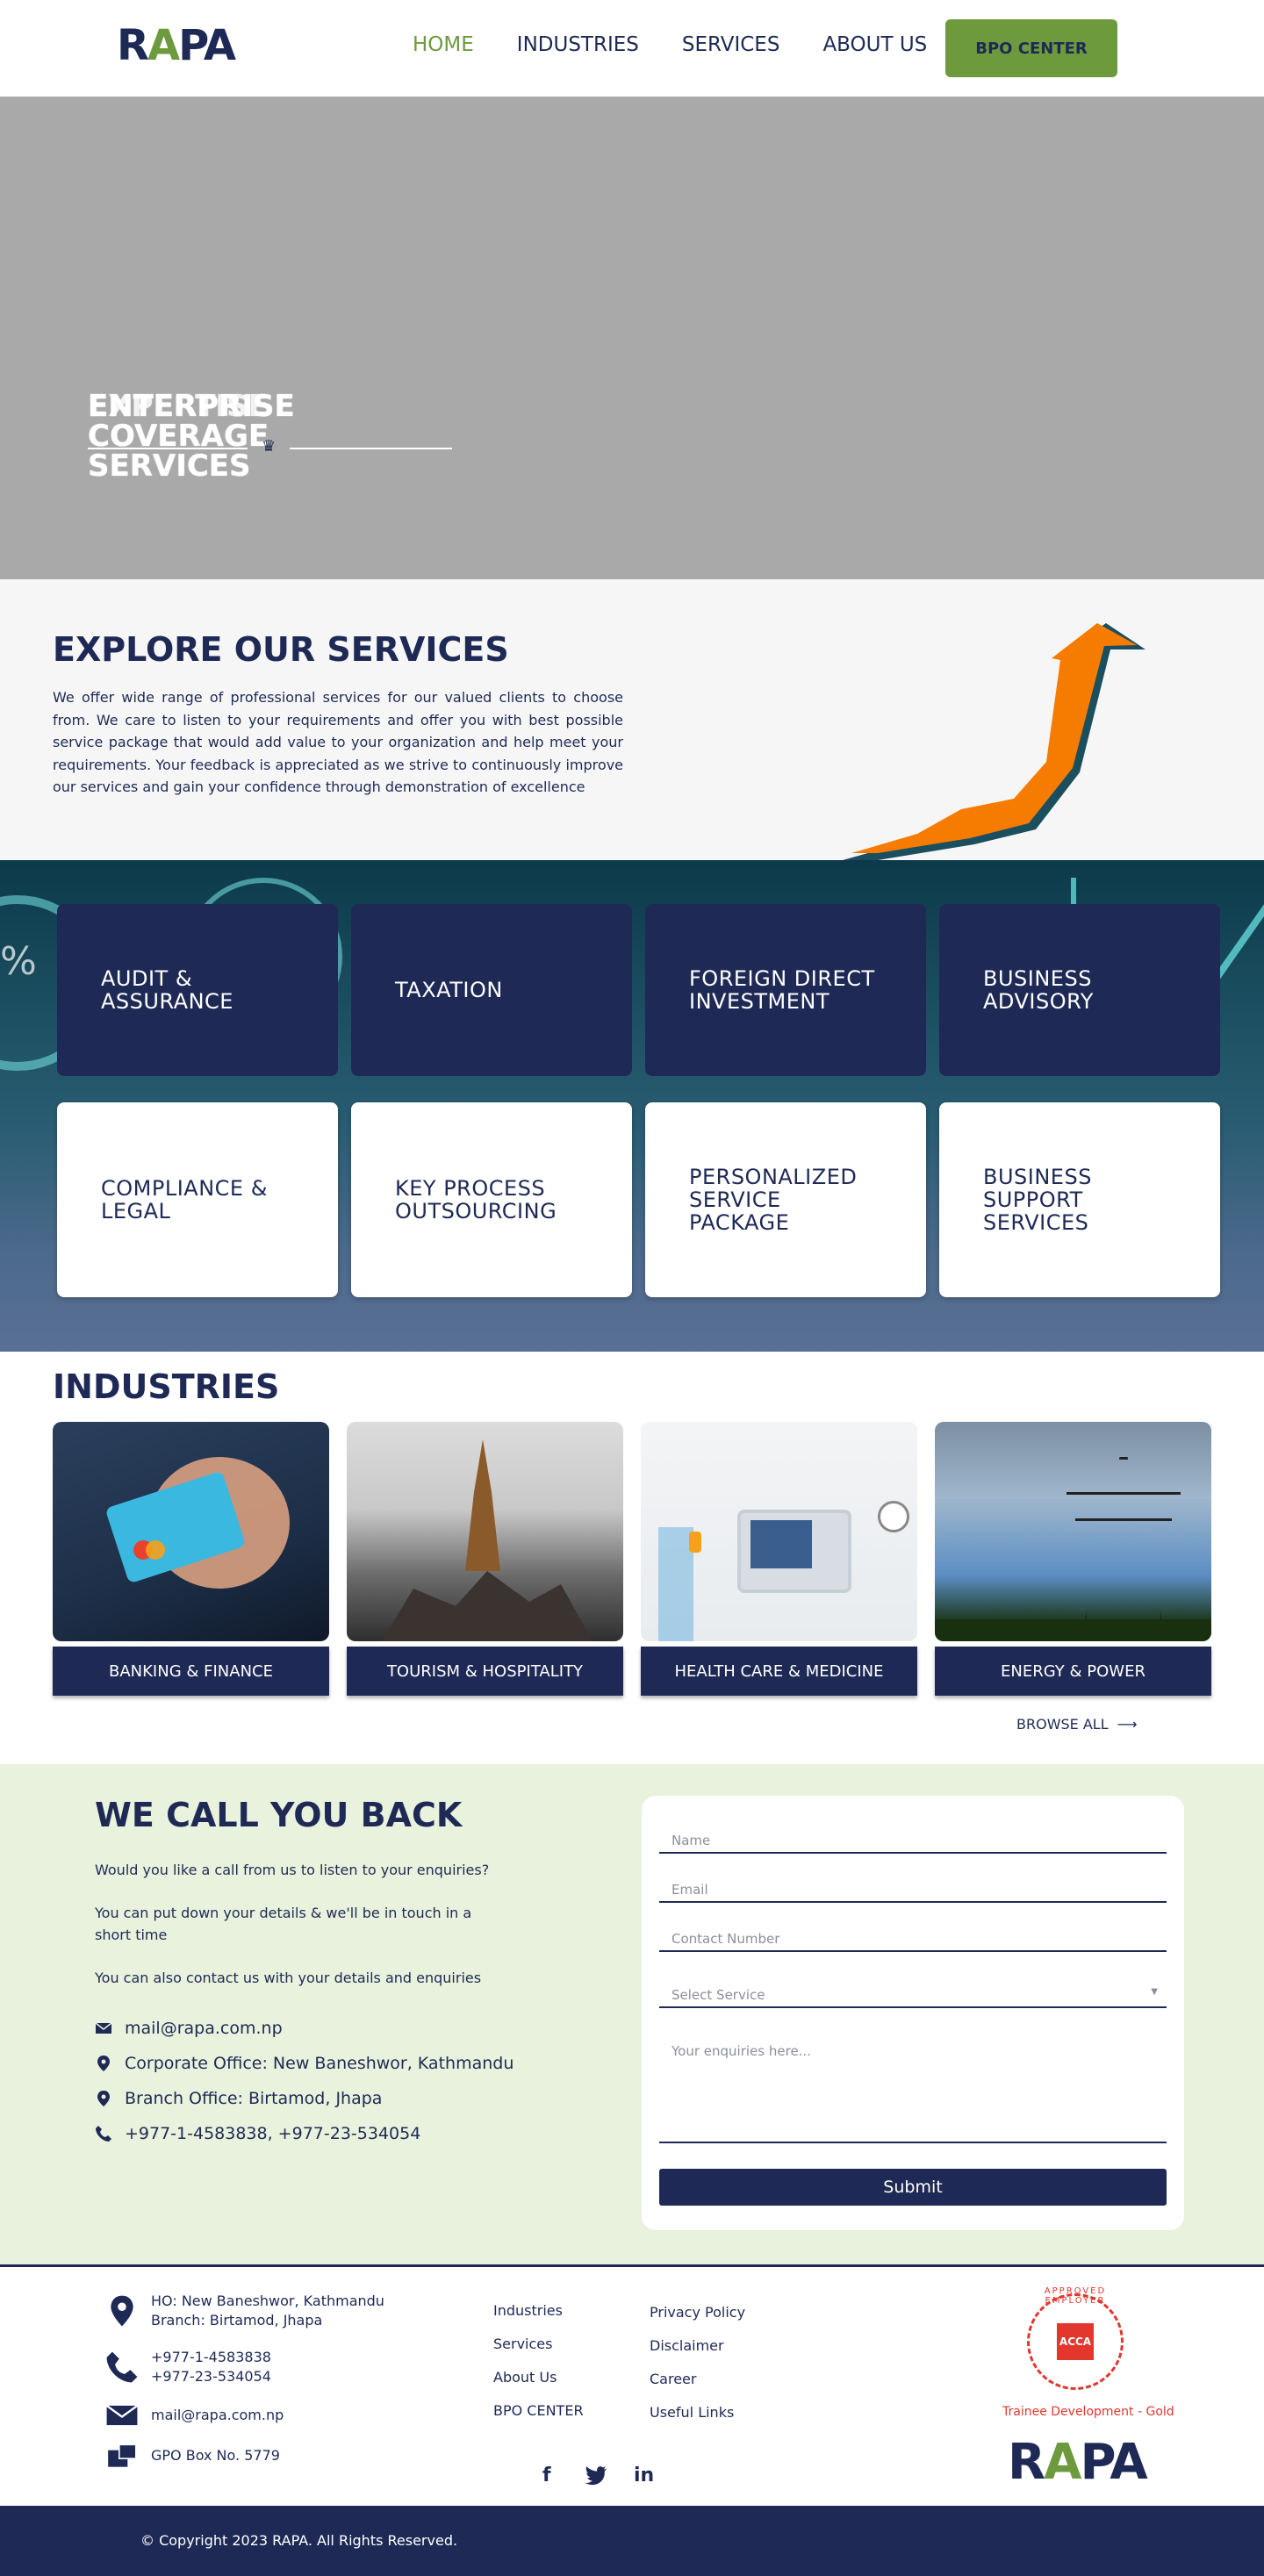 Image resolution: width=1264 pixels, height=2576 pixels. I want to click on contact-email-row: mail@rapa.com.np, so click(189, 2028).